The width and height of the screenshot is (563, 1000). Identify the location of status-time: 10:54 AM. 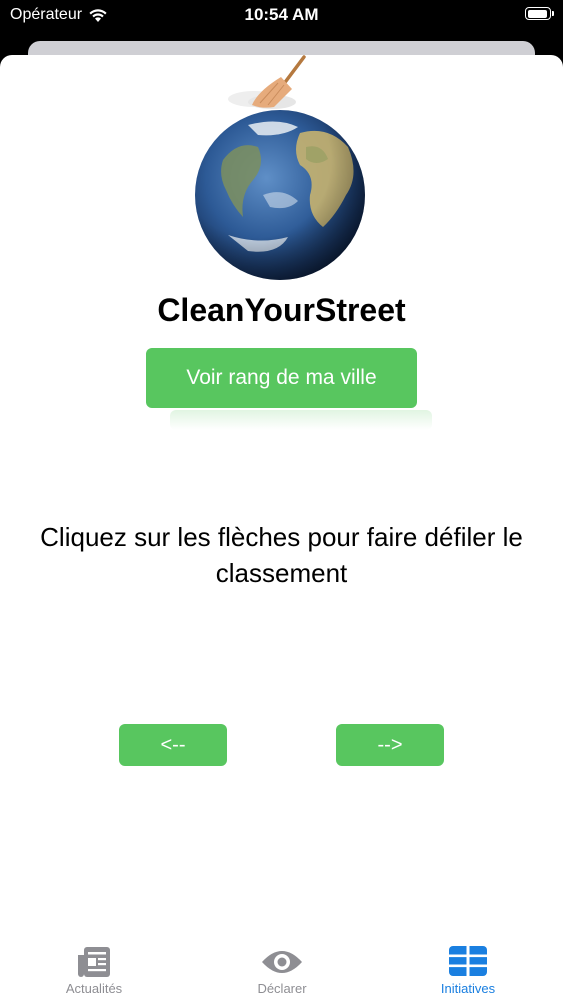
(281, 14).